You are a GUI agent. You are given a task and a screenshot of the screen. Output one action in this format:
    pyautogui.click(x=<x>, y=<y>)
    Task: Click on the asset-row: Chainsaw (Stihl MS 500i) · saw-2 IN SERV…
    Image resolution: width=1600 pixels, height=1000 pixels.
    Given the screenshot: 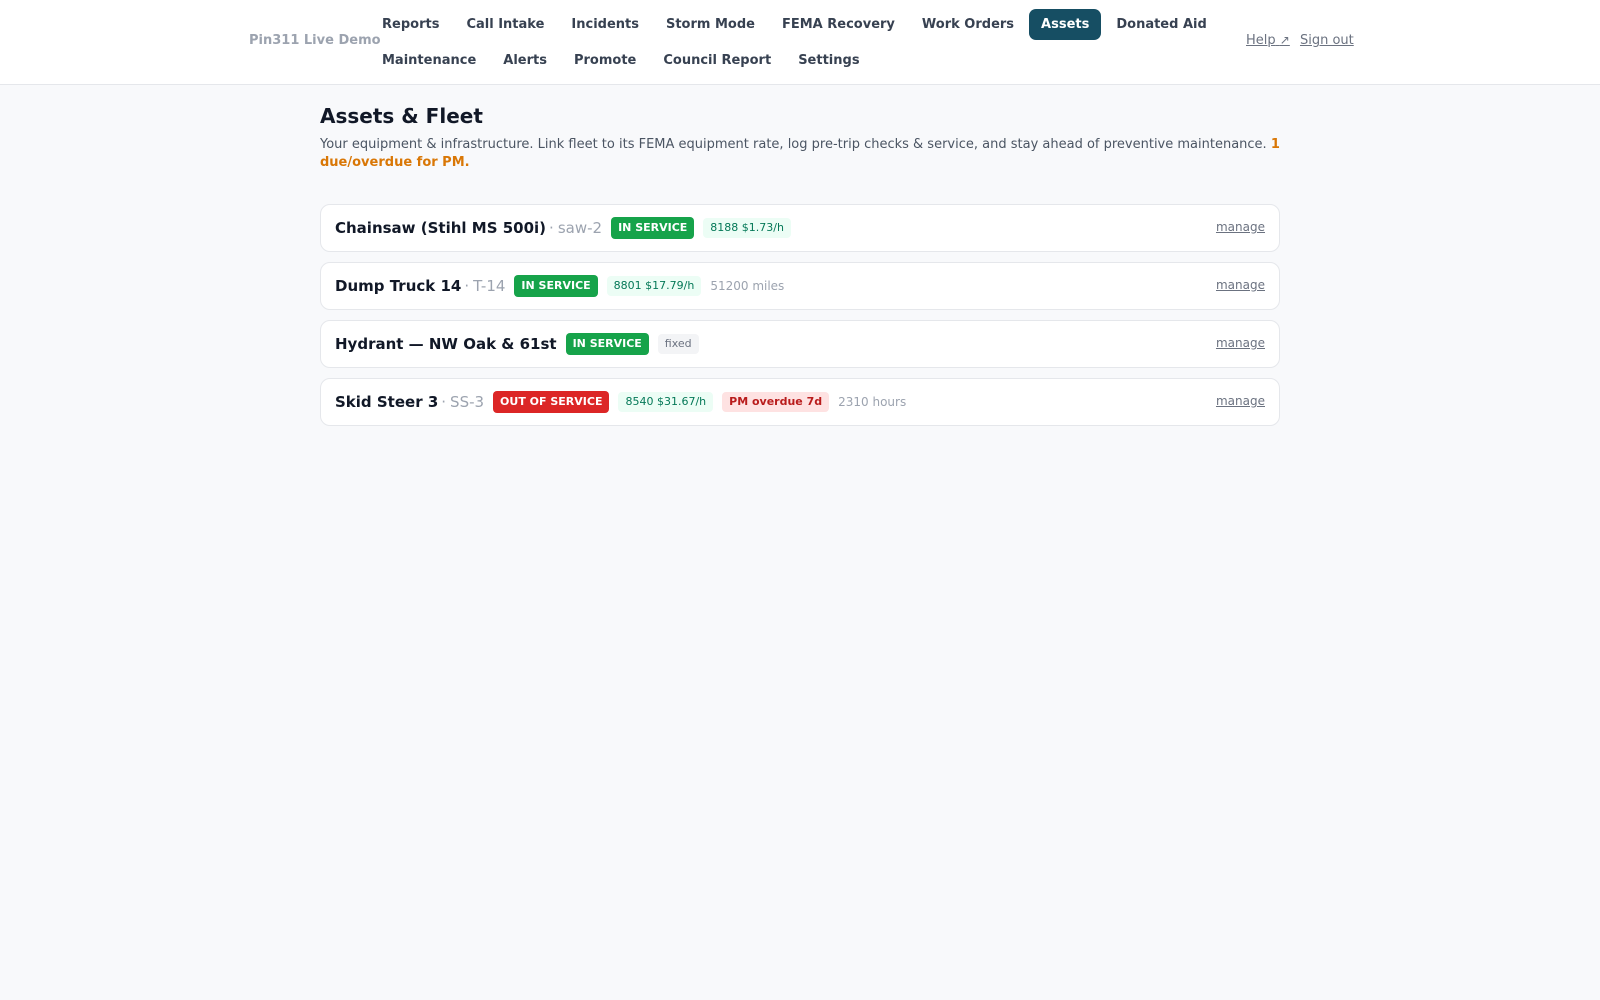 What is the action you would take?
    pyautogui.click(x=800, y=228)
    